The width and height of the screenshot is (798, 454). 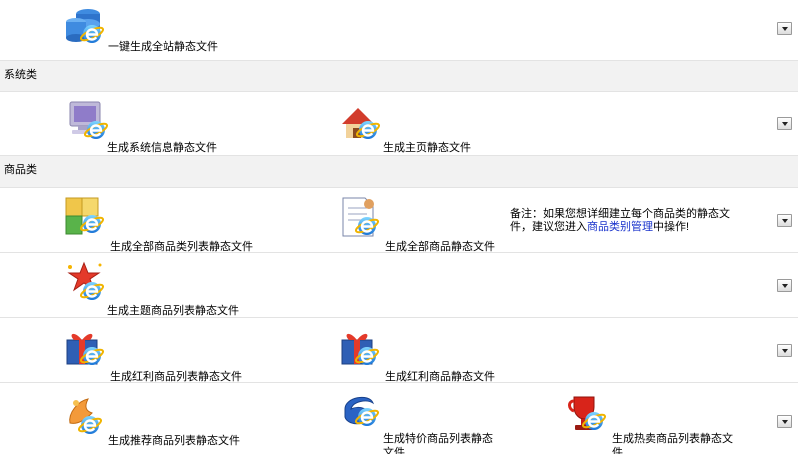 I want to click on generate-special-price-list-label: 生成特价商品列表静态文件, so click(x=438, y=443).